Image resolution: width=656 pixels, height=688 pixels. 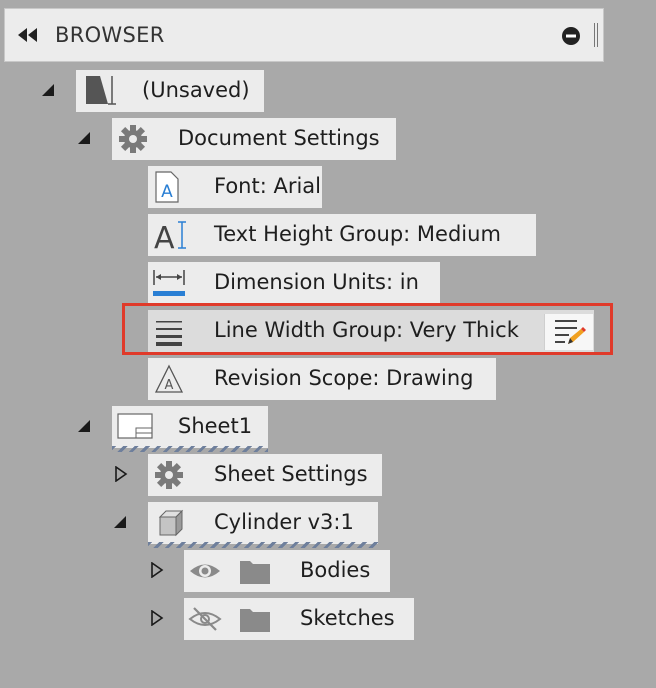 I want to click on cube-icon, so click(x=171, y=523).